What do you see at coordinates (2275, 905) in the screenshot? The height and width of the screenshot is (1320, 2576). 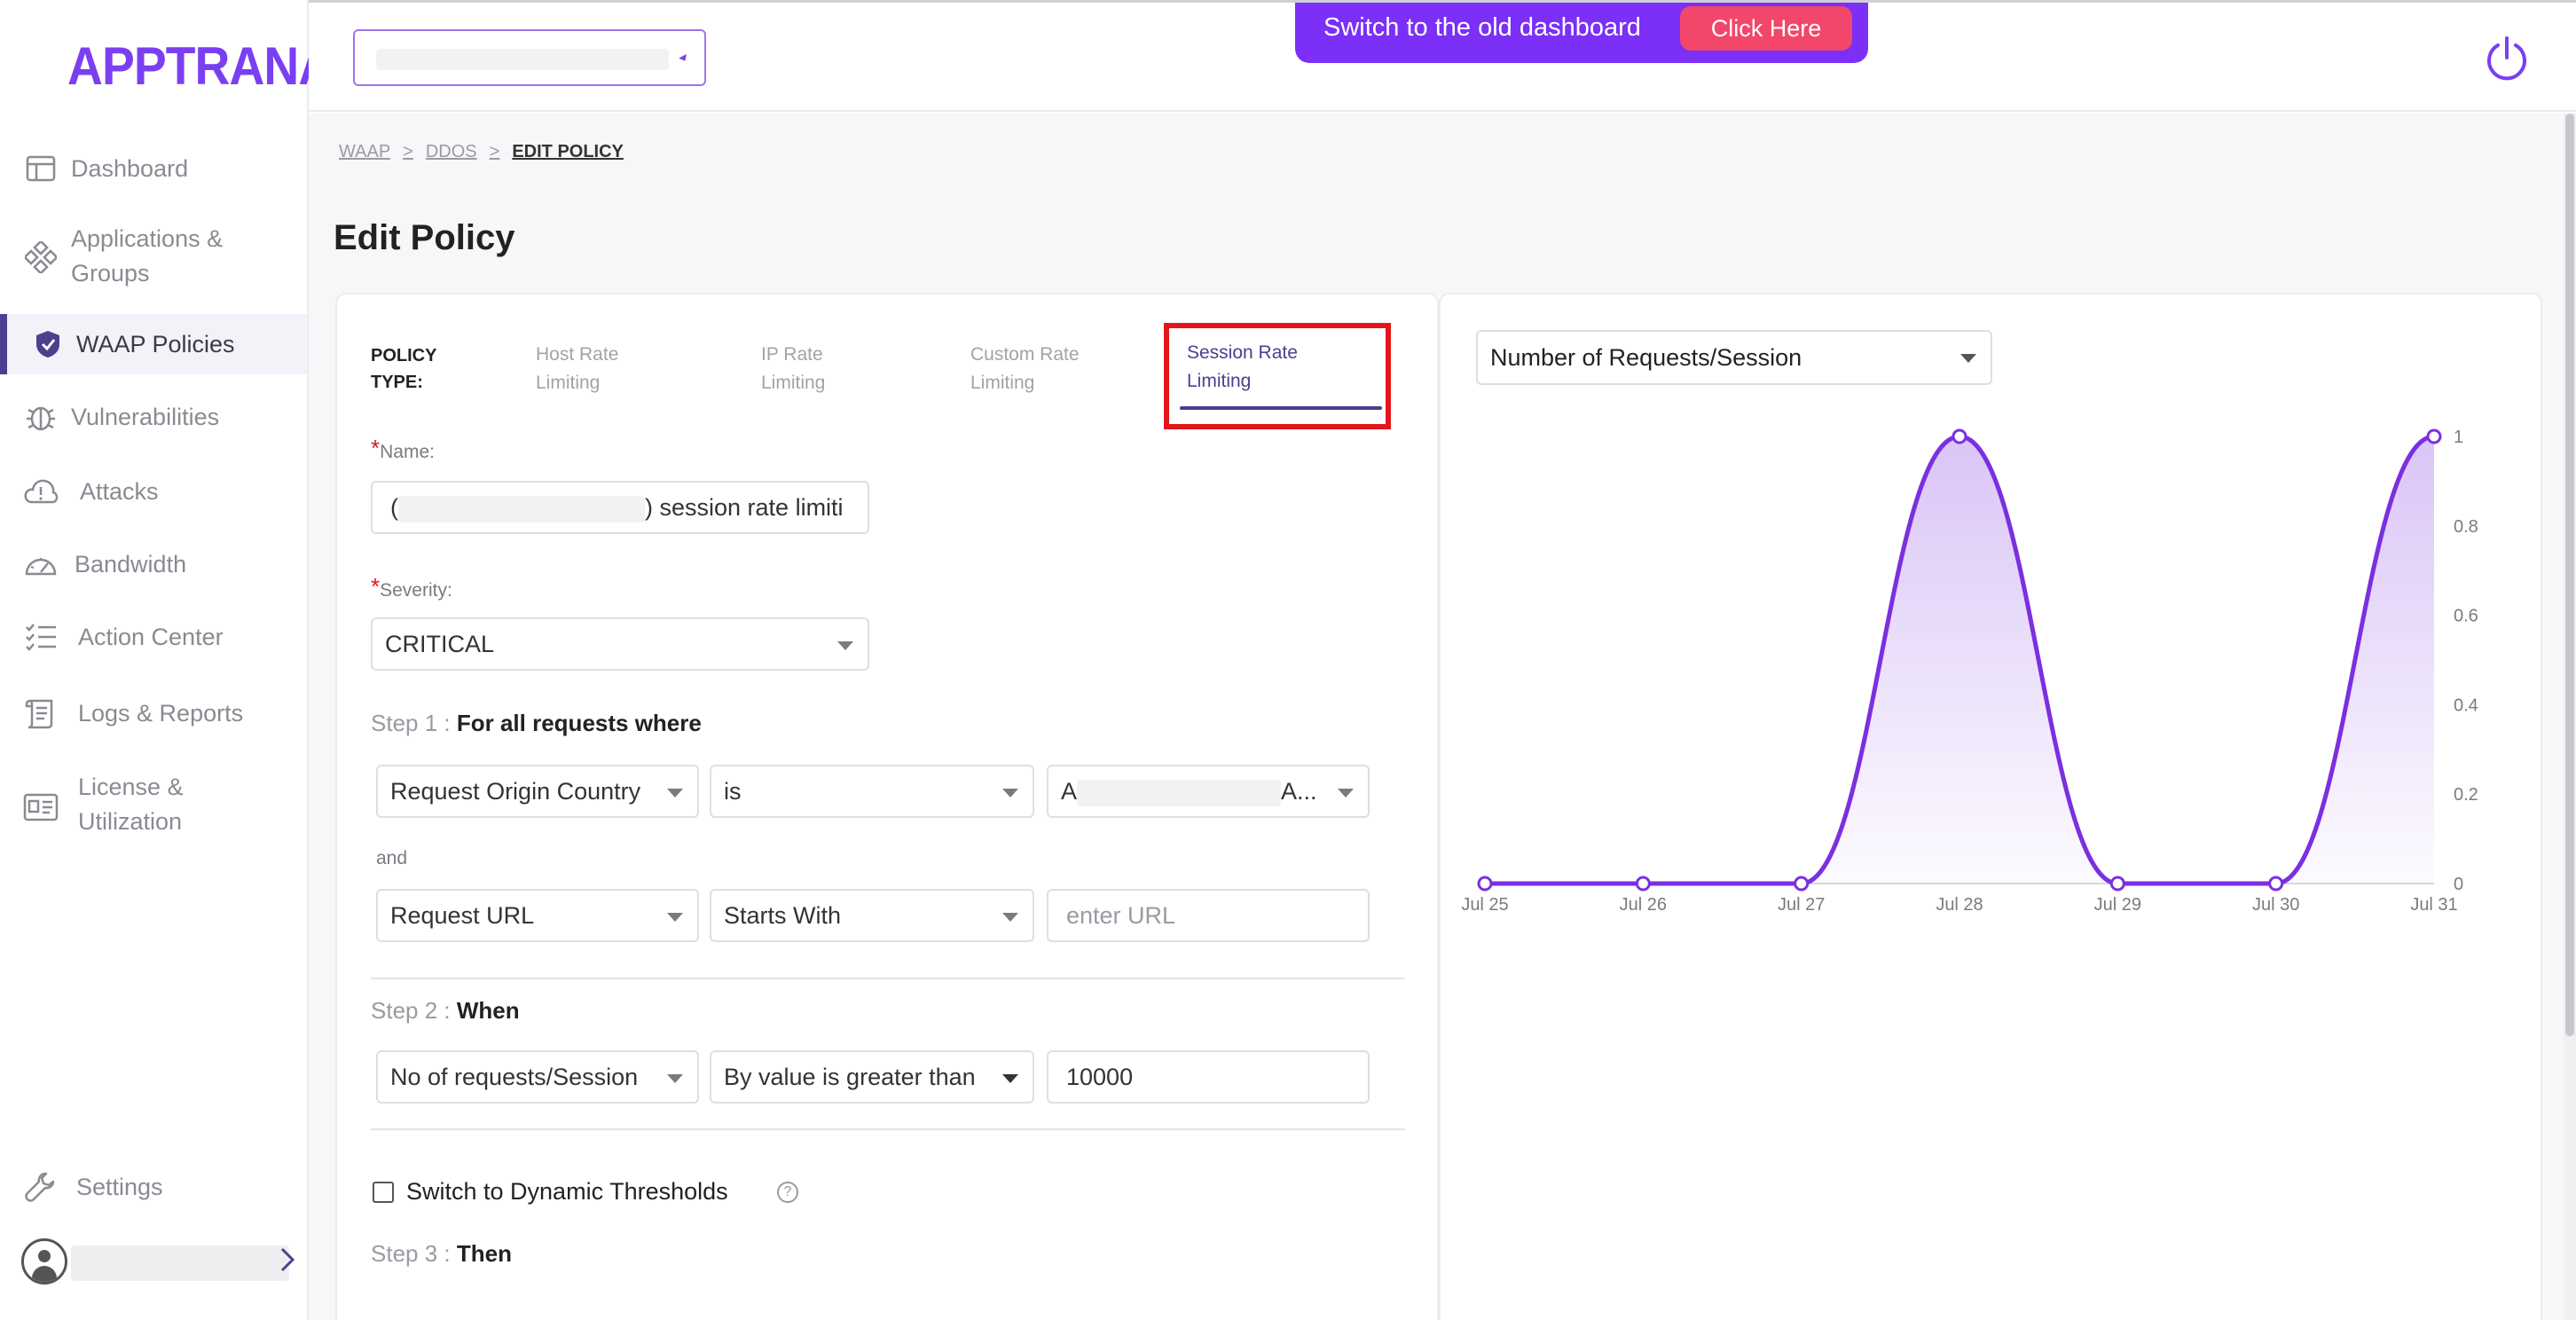 I see `x-tick-label: Jul 30` at bounding box center [2275, 905].